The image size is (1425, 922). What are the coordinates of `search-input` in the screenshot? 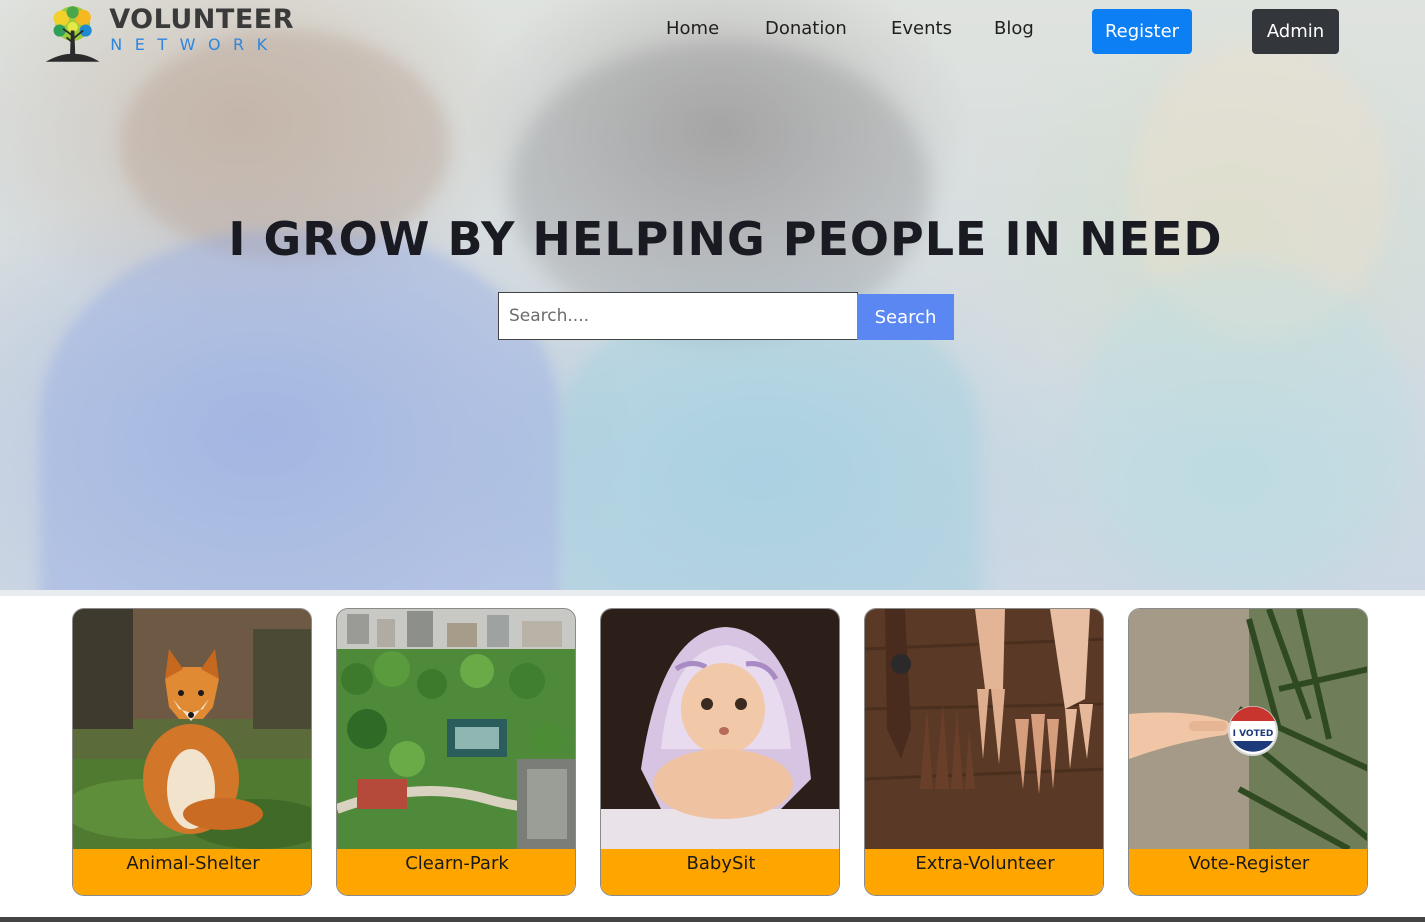 It's located at (678, 316).